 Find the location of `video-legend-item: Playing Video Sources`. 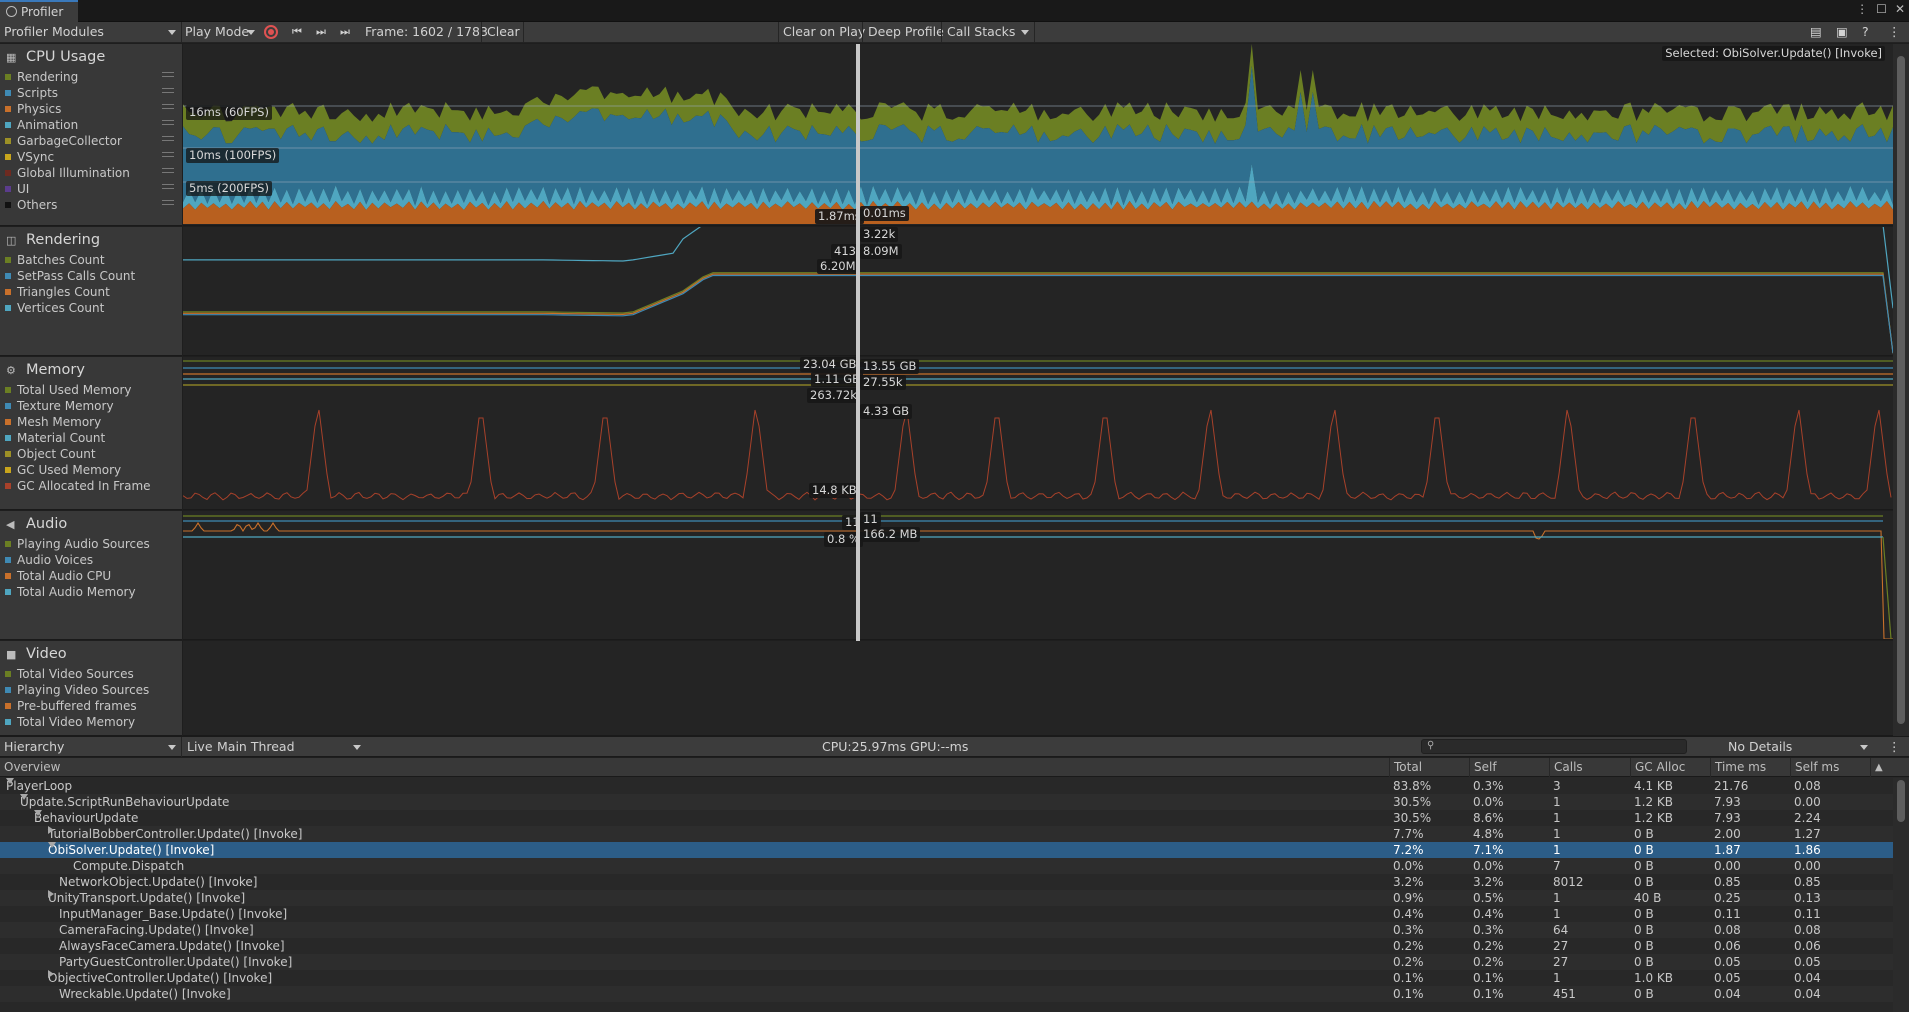

video-legend-item: Playing Video Sources is located at coordinates (77, 690).